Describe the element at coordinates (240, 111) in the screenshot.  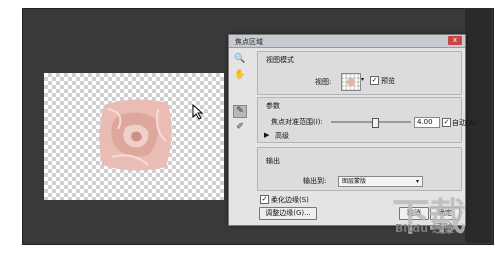
I see `focus-area-add-tool-icon: ✎` at that location.